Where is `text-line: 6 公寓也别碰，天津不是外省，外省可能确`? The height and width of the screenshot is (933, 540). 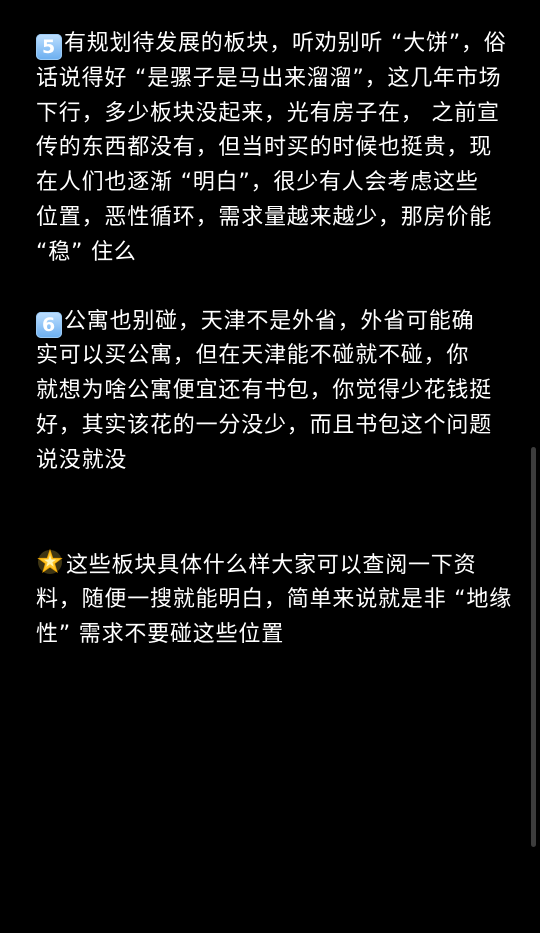
text-line: 6 公寓也别碰，天津不是外省，外省可能确 is located at coordinates (271, 322).